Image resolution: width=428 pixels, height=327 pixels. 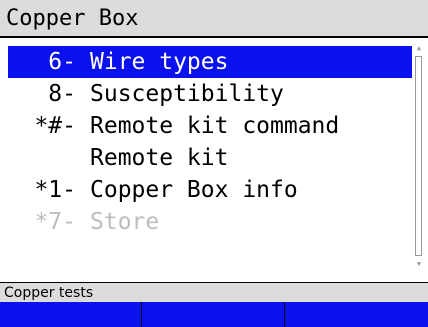 What do you see at coordinates (49, 293) in the screenshot?
I see `status-text: Copper tests` at bounding box center [49, 293].